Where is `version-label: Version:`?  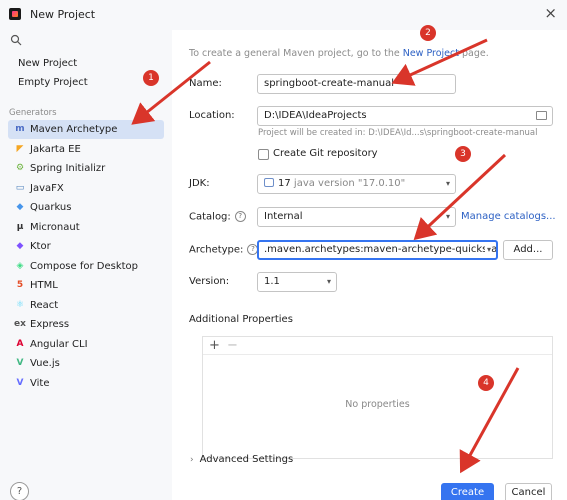
version-label: Version: is located at coordinates (209, 281).